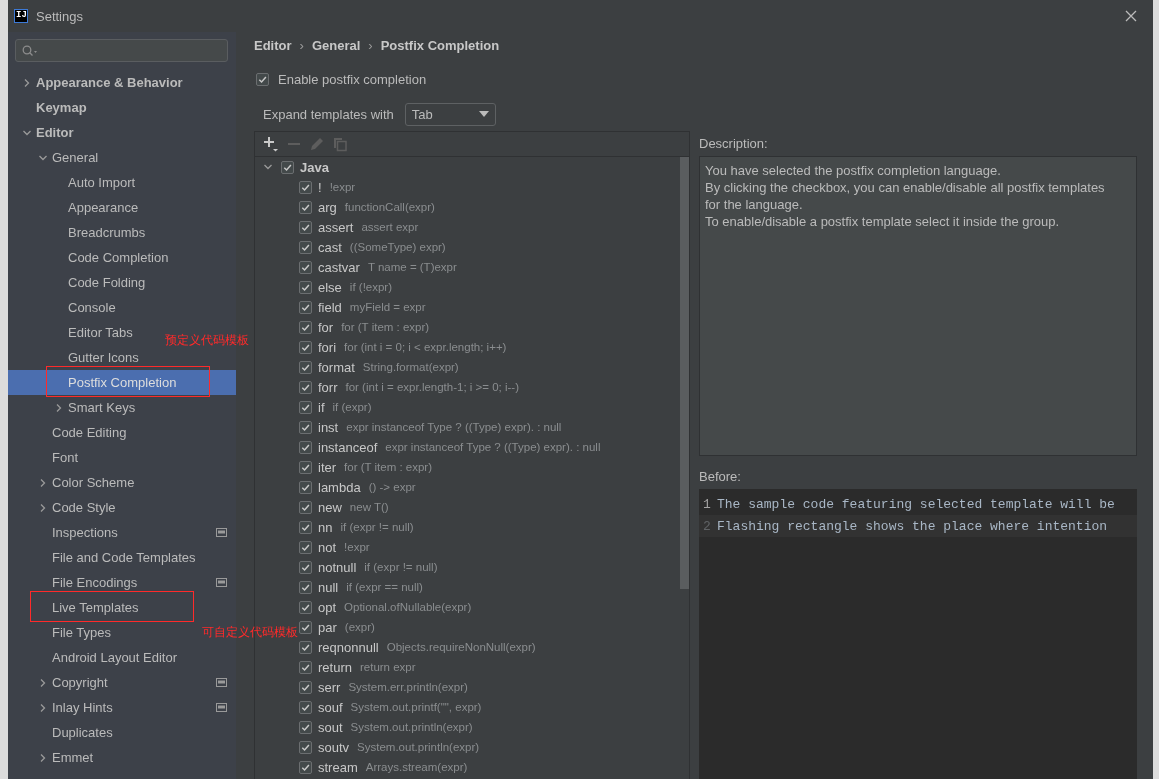  I want to click on template-example: if (expr), so click(352, 407).